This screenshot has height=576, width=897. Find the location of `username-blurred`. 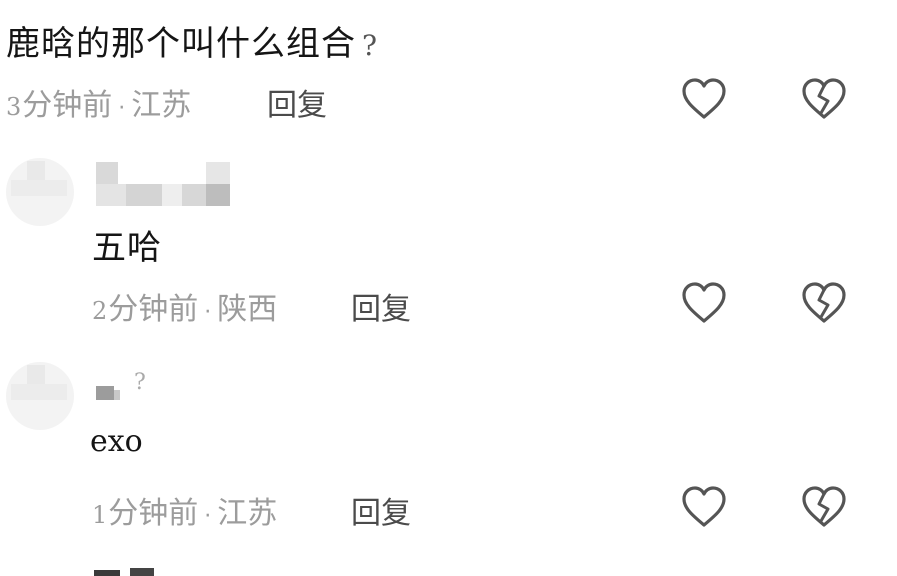

username-blurred is located at coordinates (163, 184).